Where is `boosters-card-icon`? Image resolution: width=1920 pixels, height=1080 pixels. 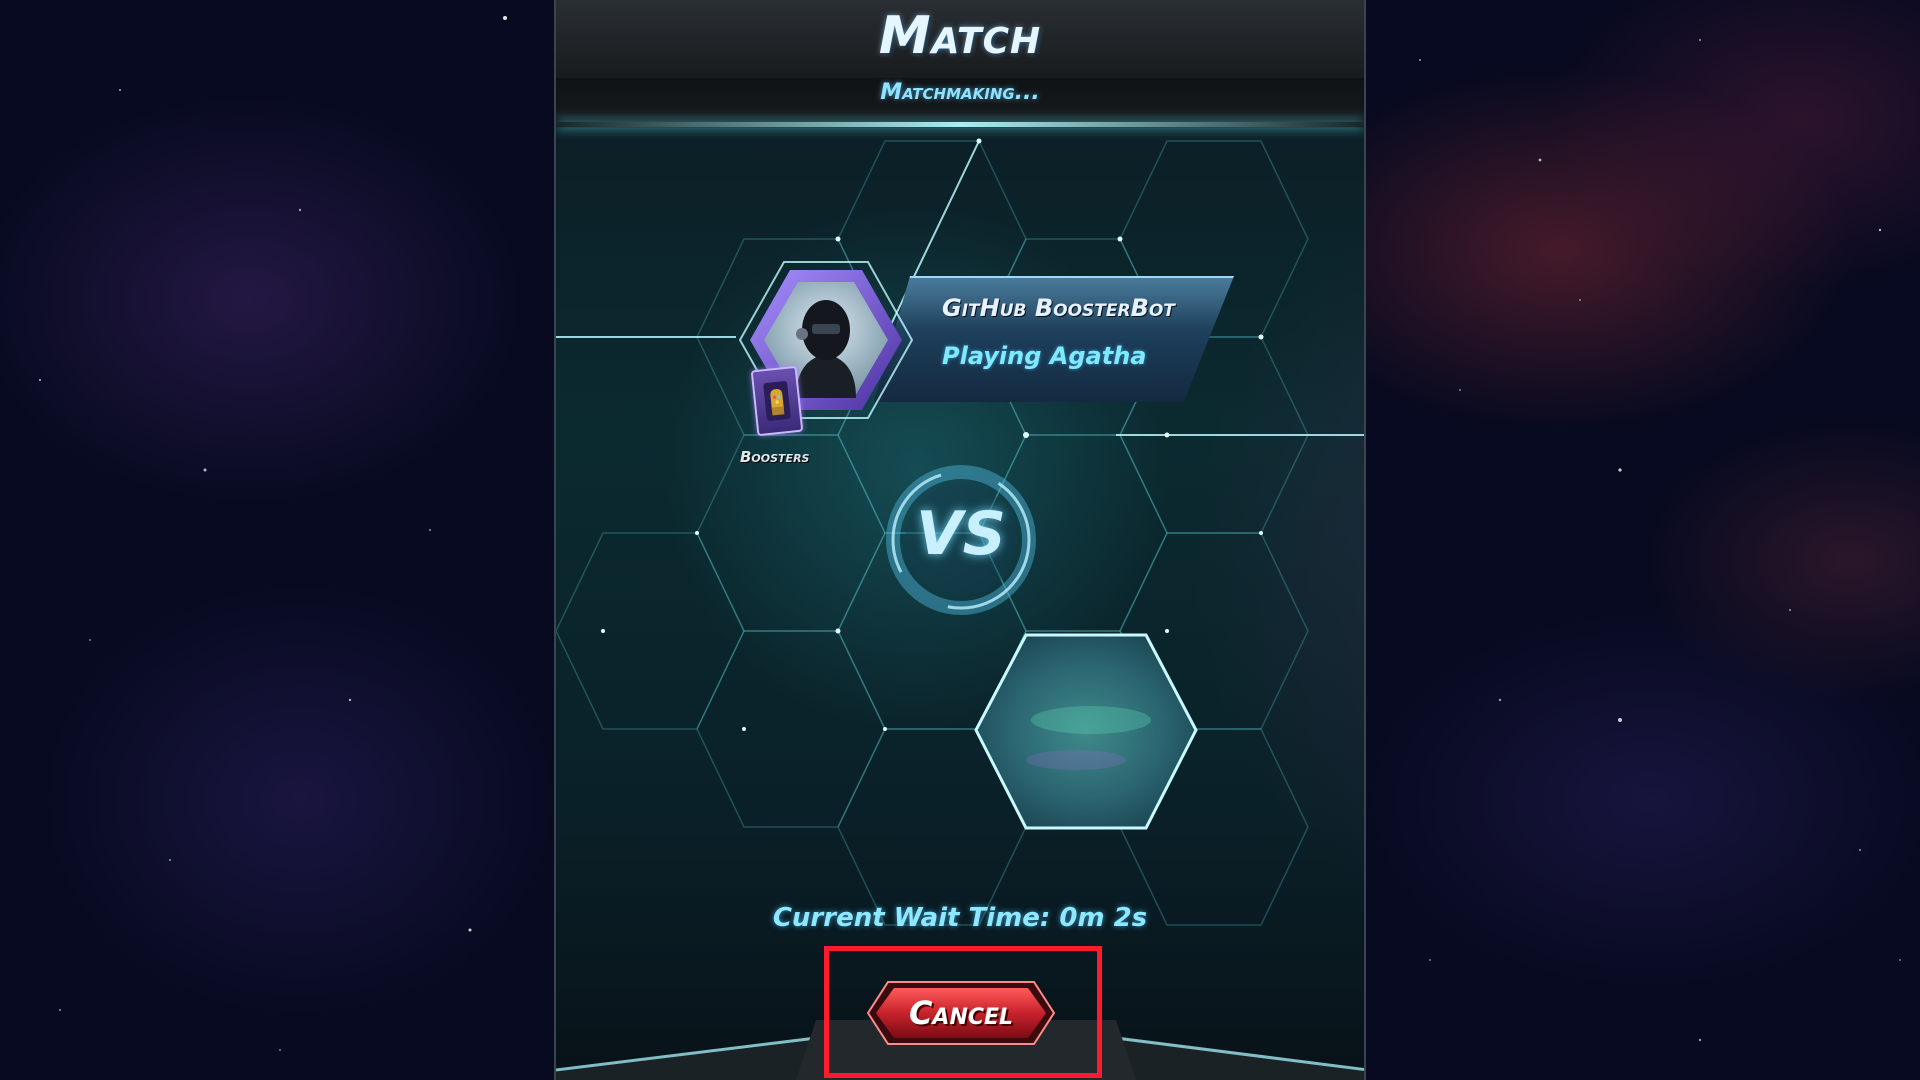
boosters-card-icon is located at coordinates (777, 401).